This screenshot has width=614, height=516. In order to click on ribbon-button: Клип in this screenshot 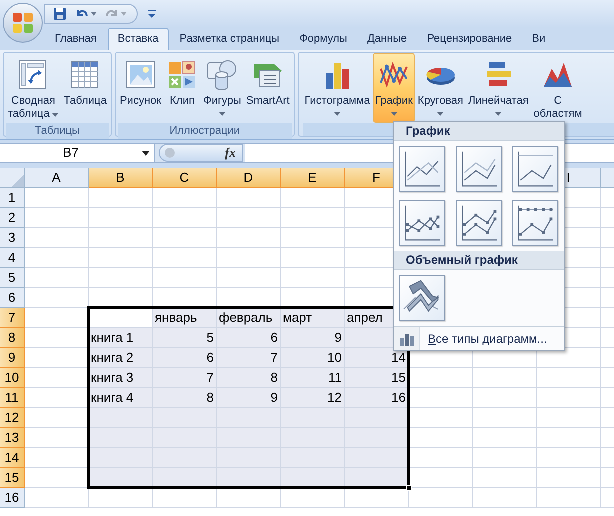, I will do `click(182, 88)`.